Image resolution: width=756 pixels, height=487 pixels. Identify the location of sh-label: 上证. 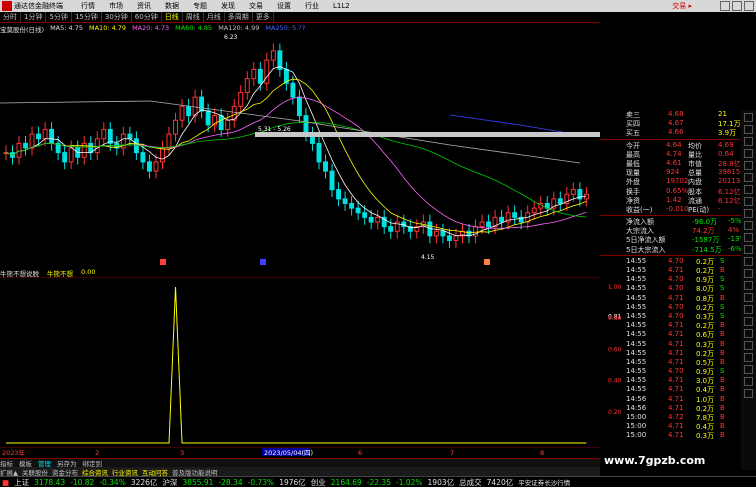
(21, 482).